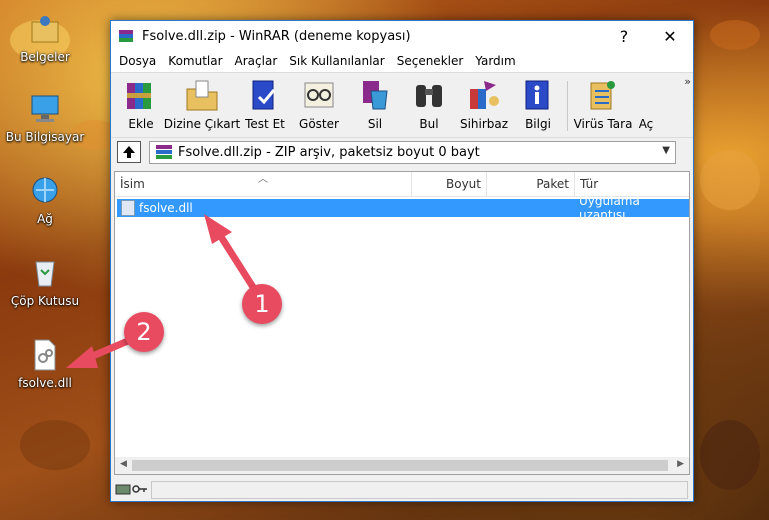 This screenshot has width=769, height=520. I want to click on view-button: Göster, so click(319, 105).